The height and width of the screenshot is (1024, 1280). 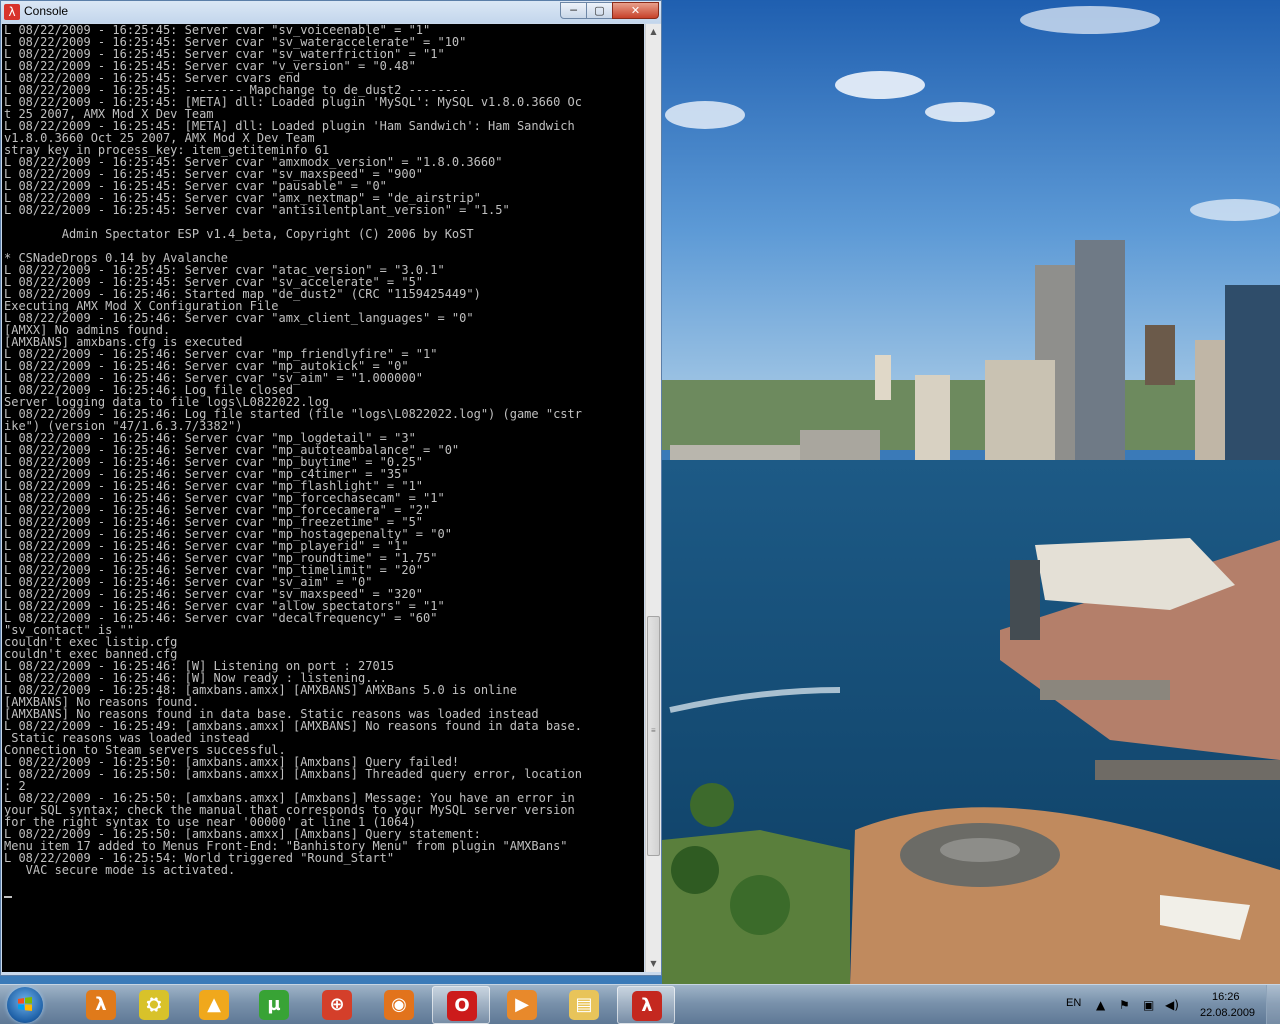 I want to click on explorer-folder-icon: ▤, so click(x=584, y=1005).